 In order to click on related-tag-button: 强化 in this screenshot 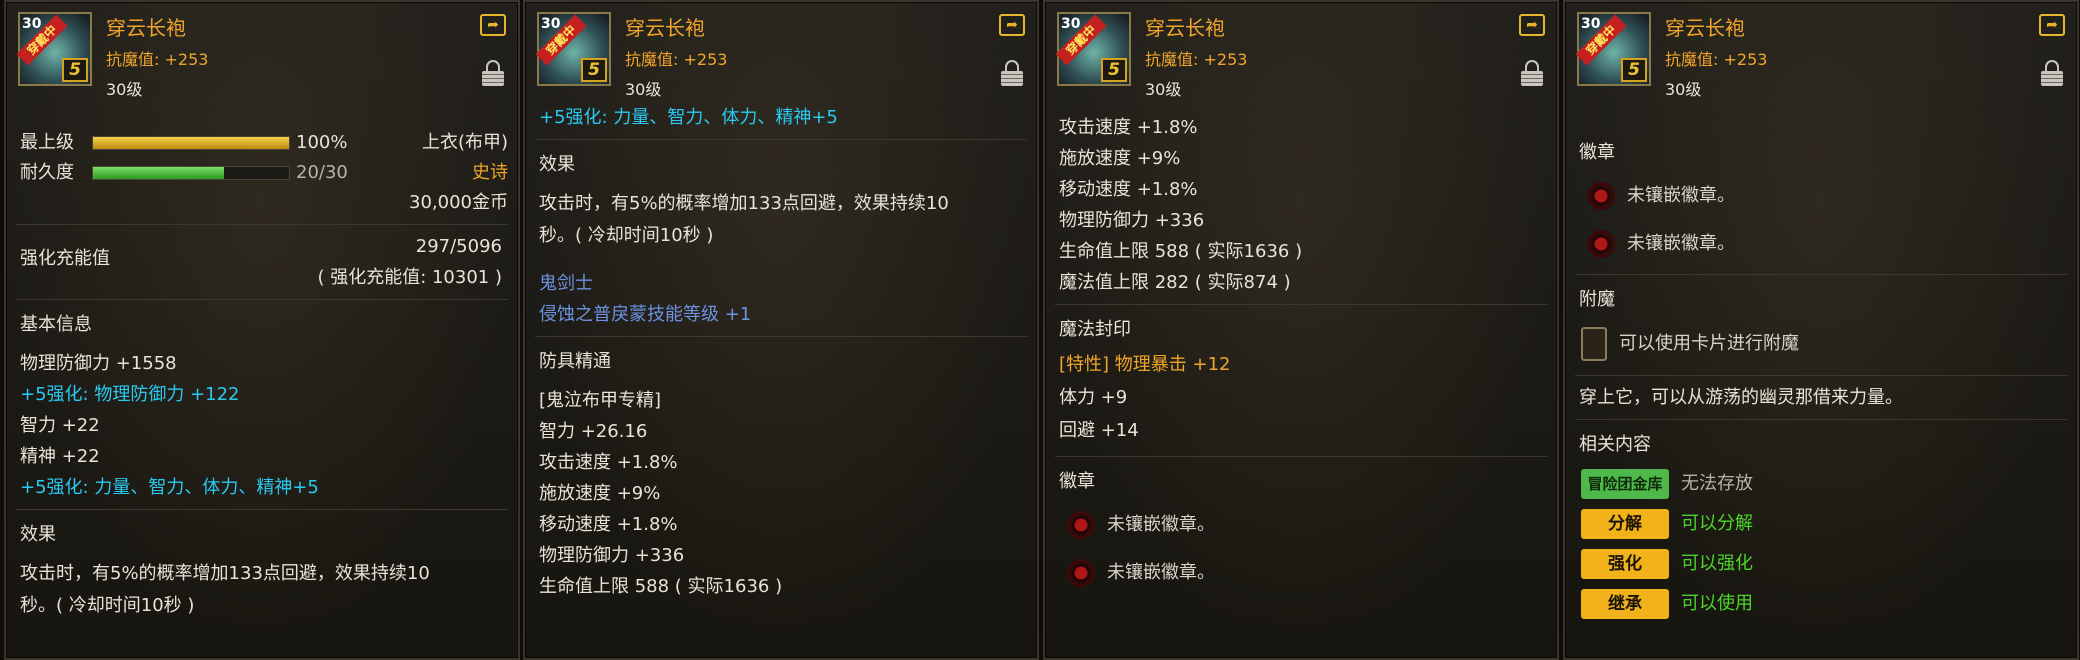, I will do `click(1625, 564)`.